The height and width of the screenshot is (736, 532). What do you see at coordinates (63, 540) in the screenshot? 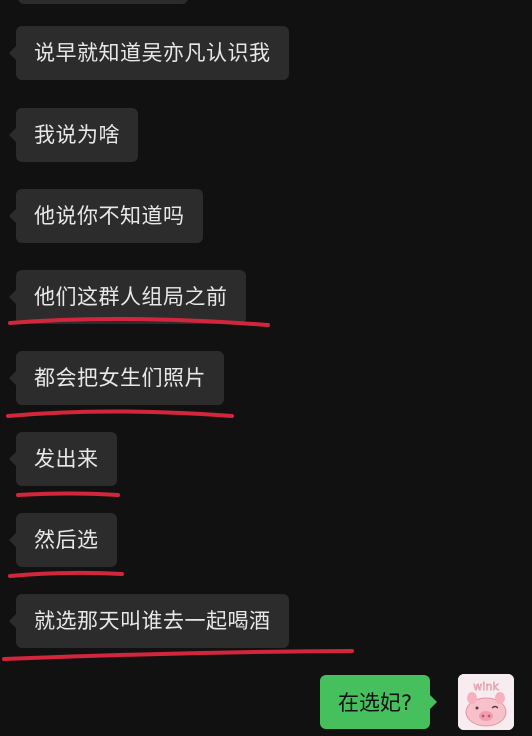
I see `received-message-7: 然后选` at bounding box center [63, 540].